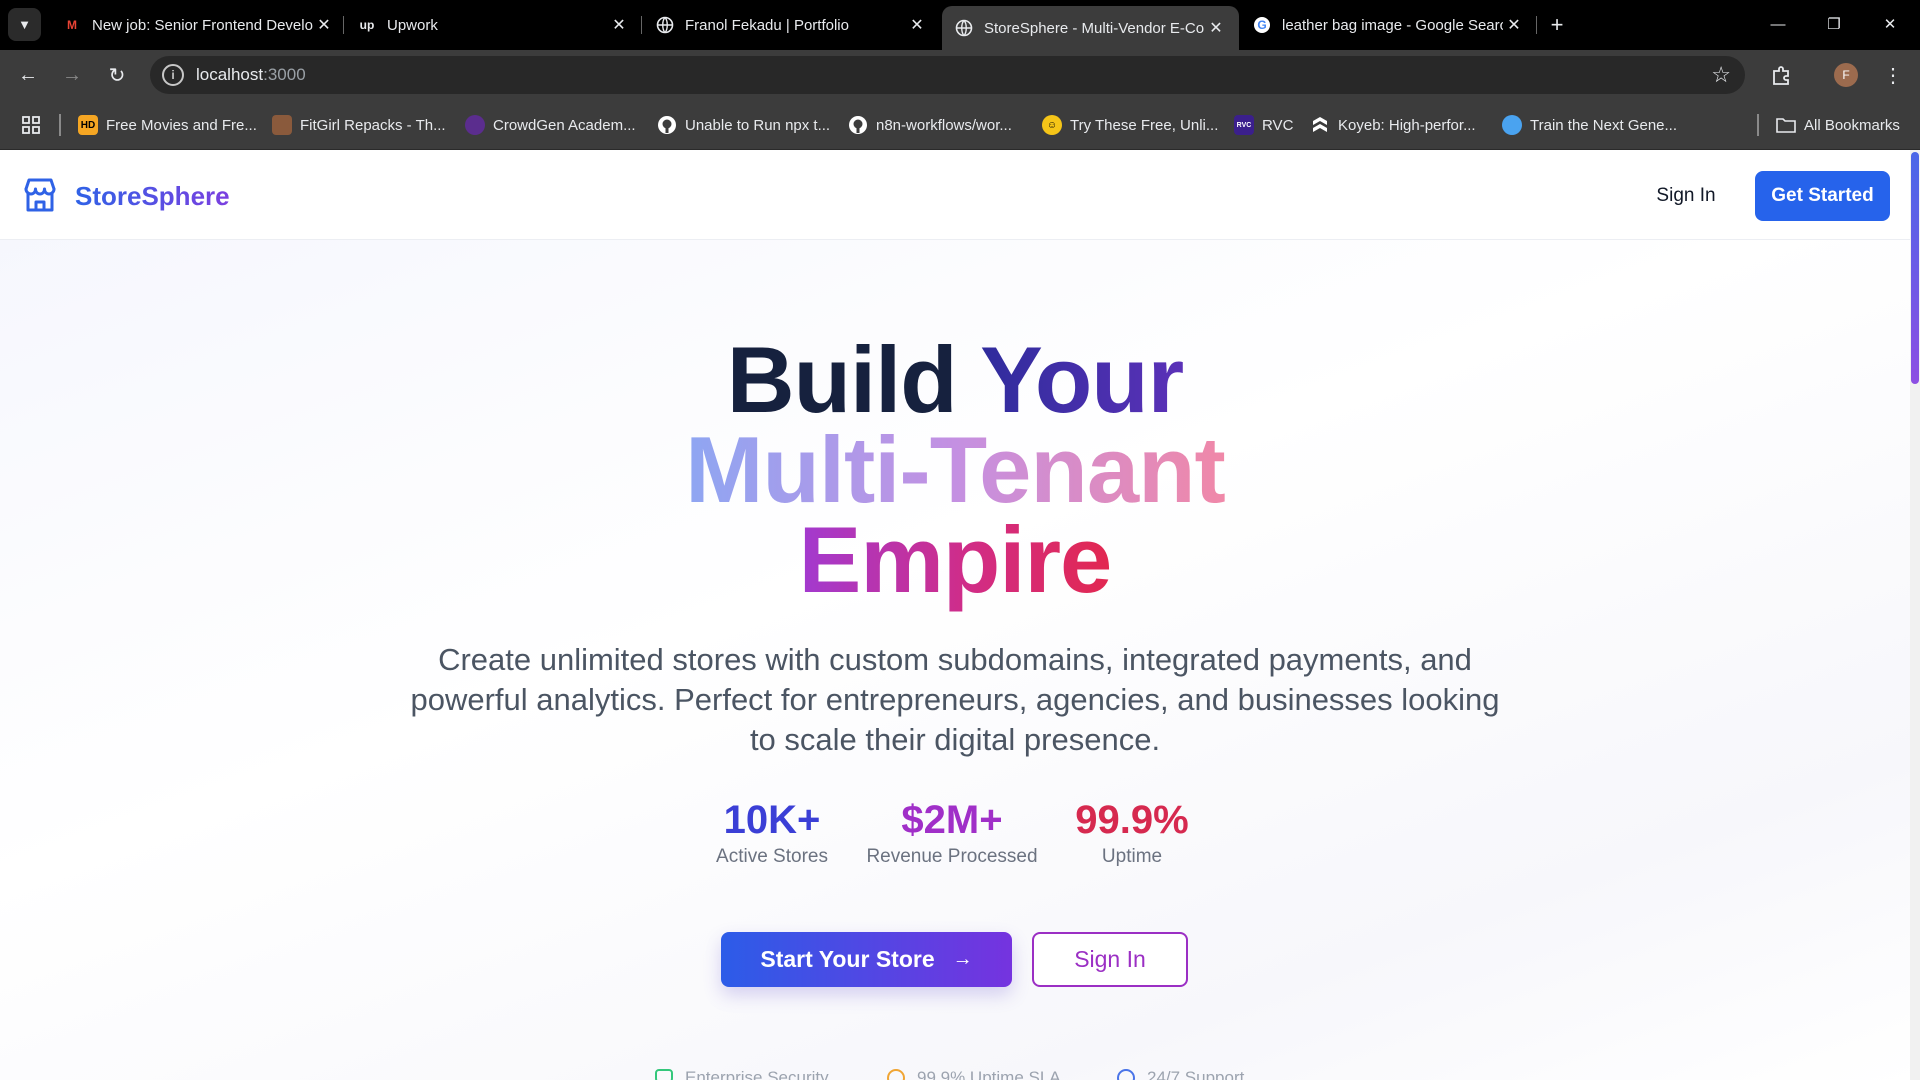  I want to click on hero-title-line-3: Empire, so click(955, 560).